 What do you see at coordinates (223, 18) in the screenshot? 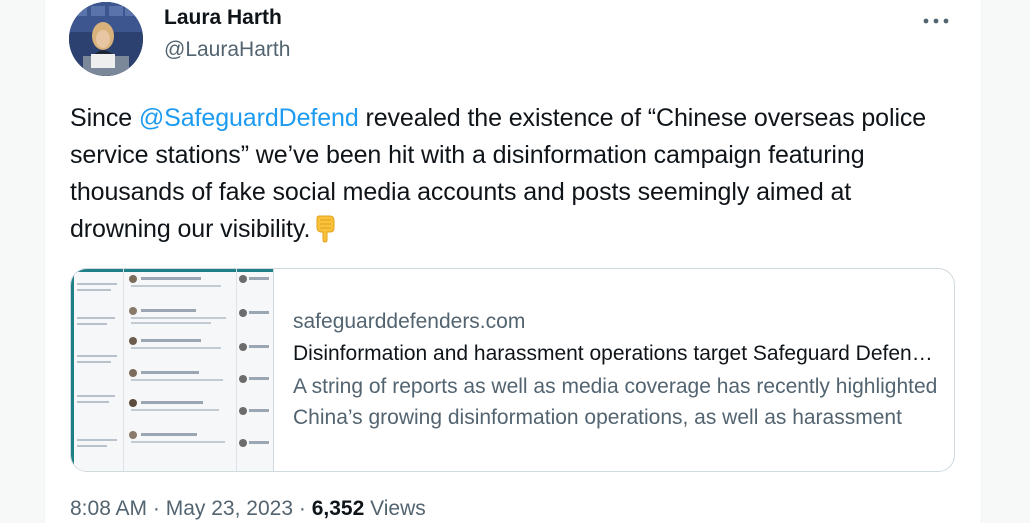
I see `author-name: Laura Harth` at bounding box center [223, 18].